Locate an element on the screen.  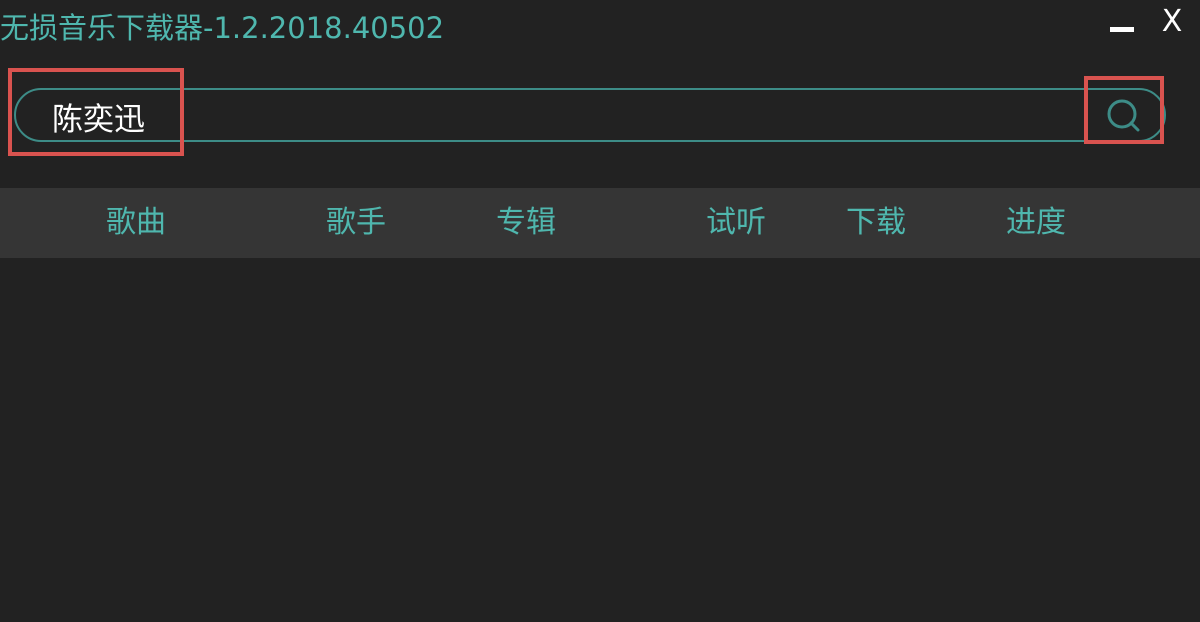
search-box is located at coordinates (590, 115).